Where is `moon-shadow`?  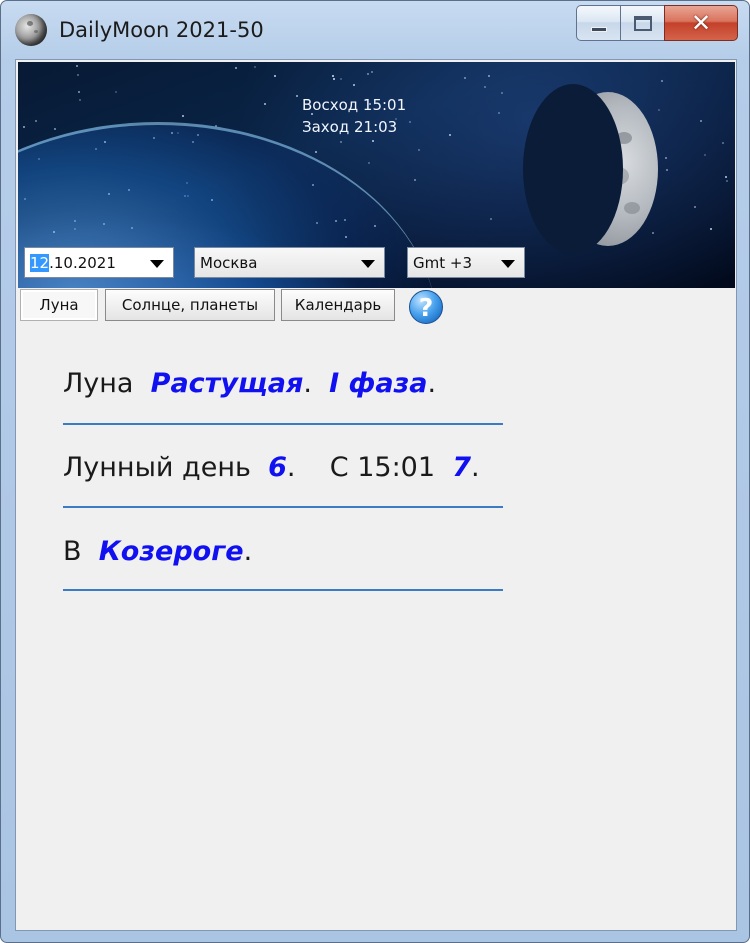 moon-shadow is located at coordinates (573, 169).